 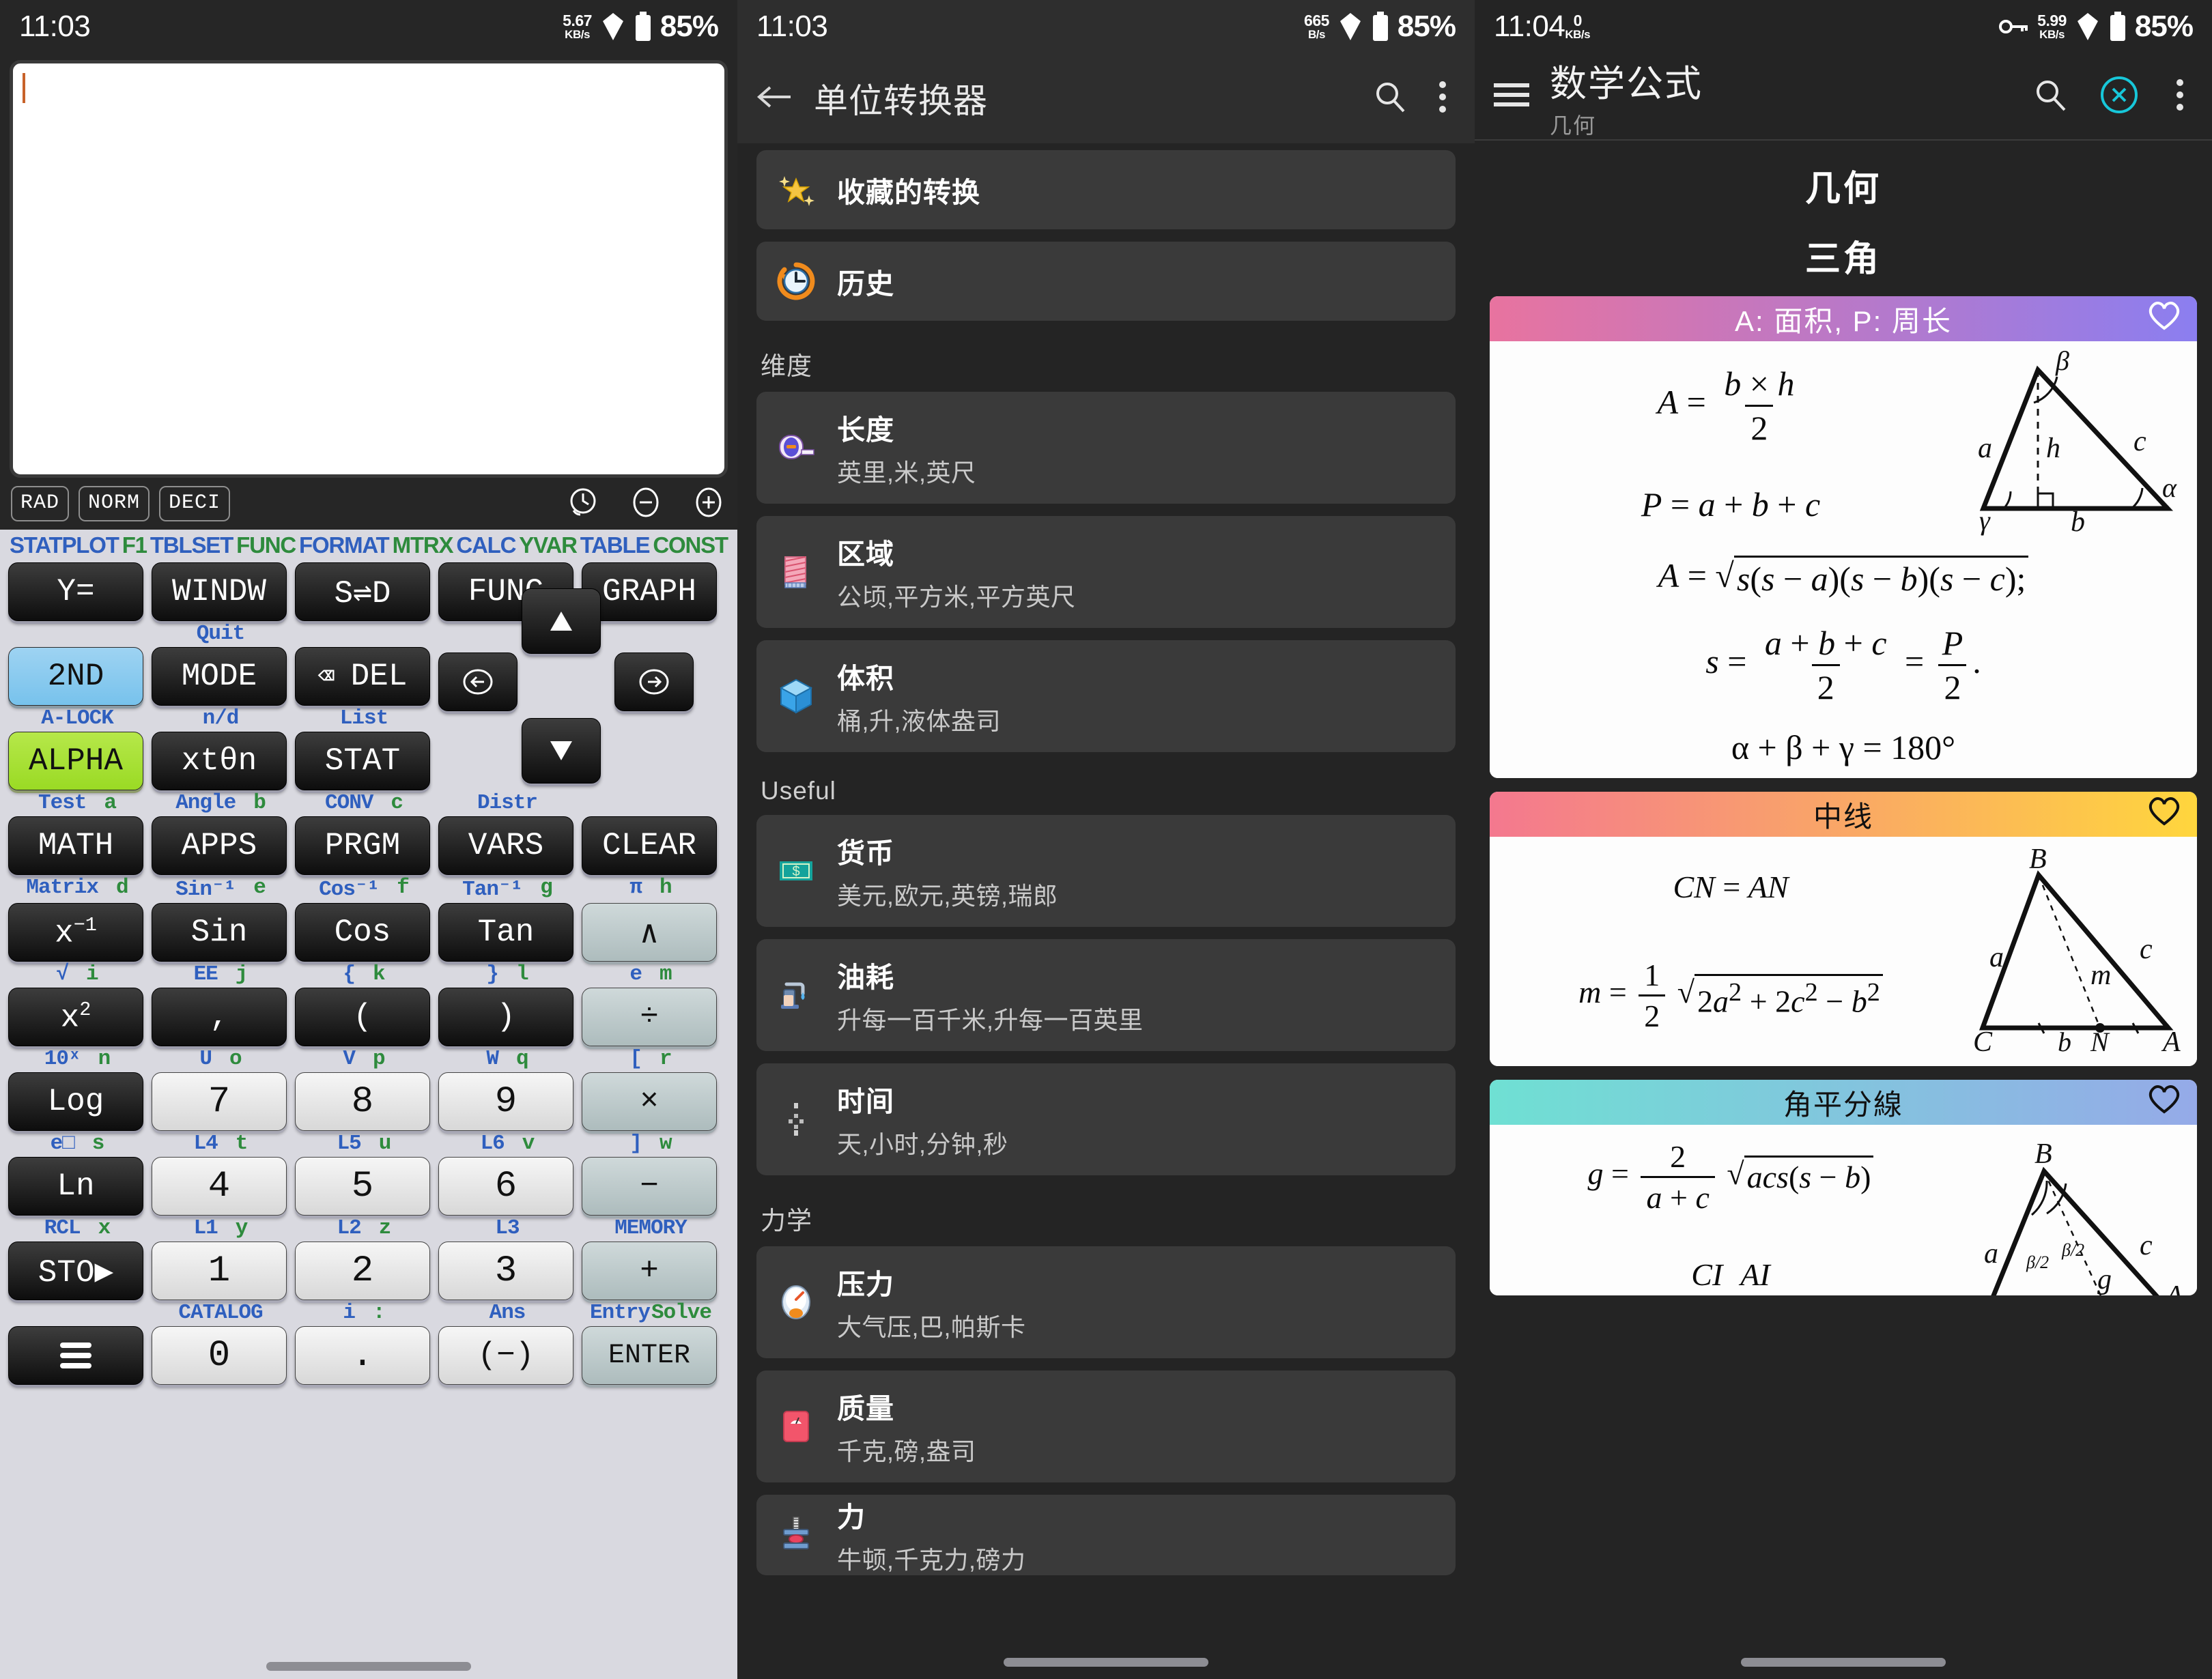 I want to click on key-store: STO▶, so click(x=75, y=1271).